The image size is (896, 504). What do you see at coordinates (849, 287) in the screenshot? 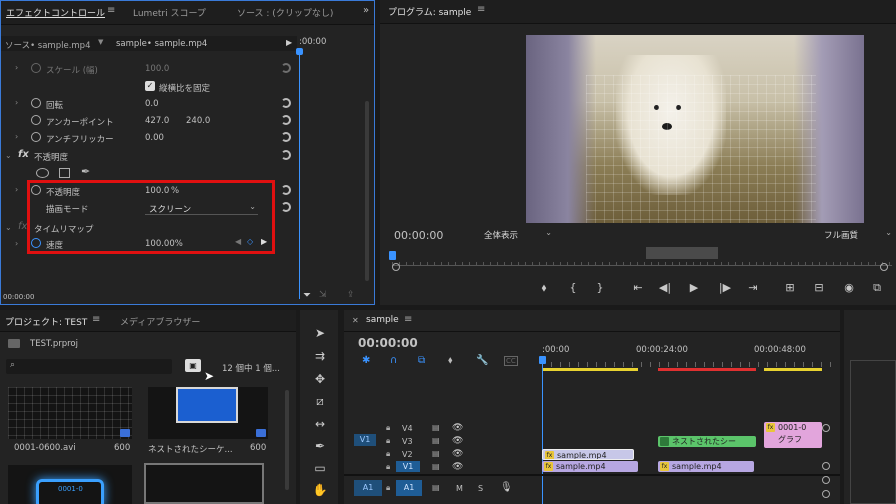
I see `camera-icon: ◉` at bounding box center [849, 287].